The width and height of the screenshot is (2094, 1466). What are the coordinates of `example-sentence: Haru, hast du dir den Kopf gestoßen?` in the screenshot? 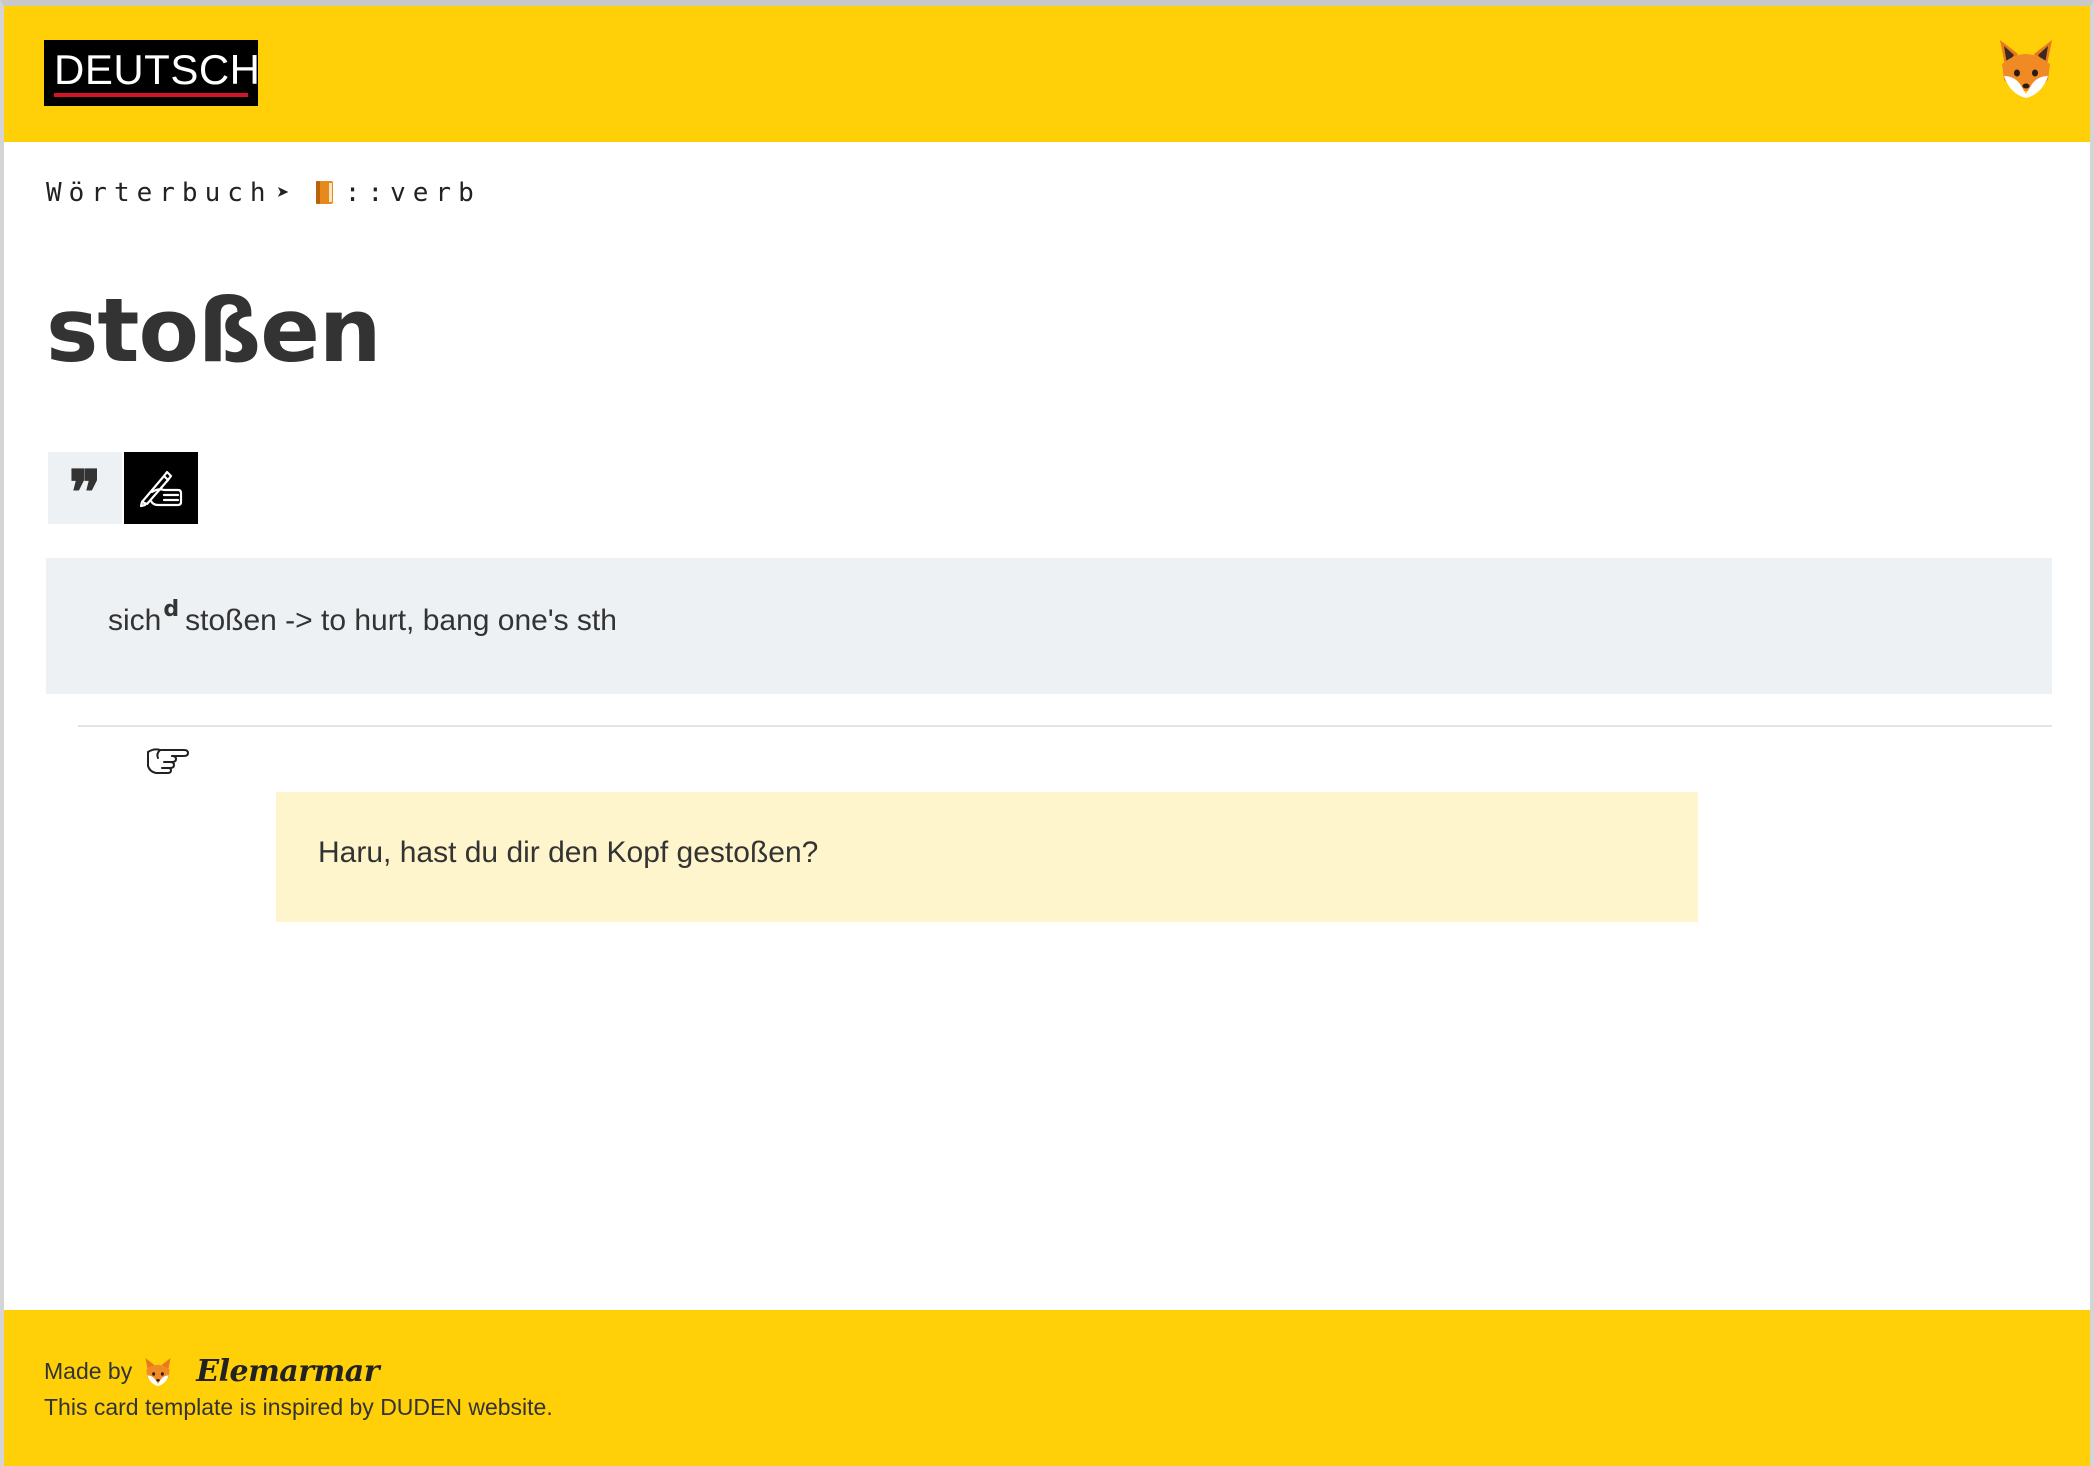 It's located at (568, 852).